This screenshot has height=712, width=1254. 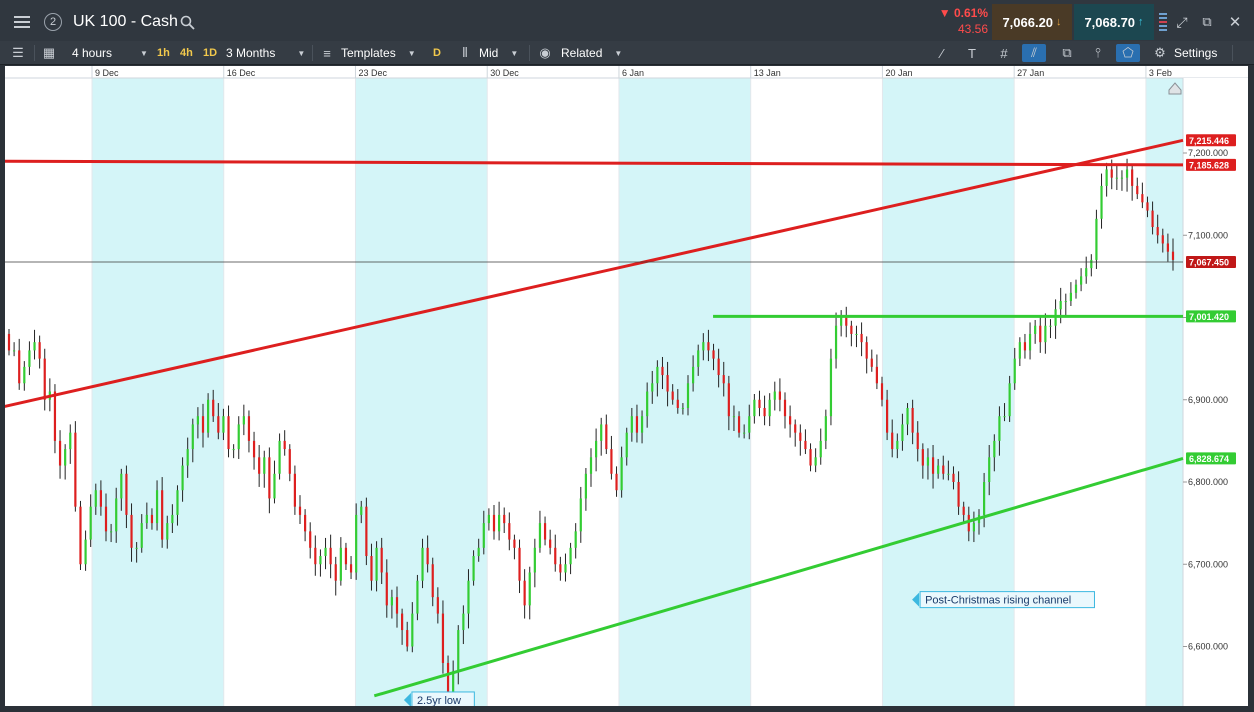 What do you see at coordinates (1160, 53) in the screenshot?
I see `gear-icon: ⚙` at bounding box center [1160, 53].